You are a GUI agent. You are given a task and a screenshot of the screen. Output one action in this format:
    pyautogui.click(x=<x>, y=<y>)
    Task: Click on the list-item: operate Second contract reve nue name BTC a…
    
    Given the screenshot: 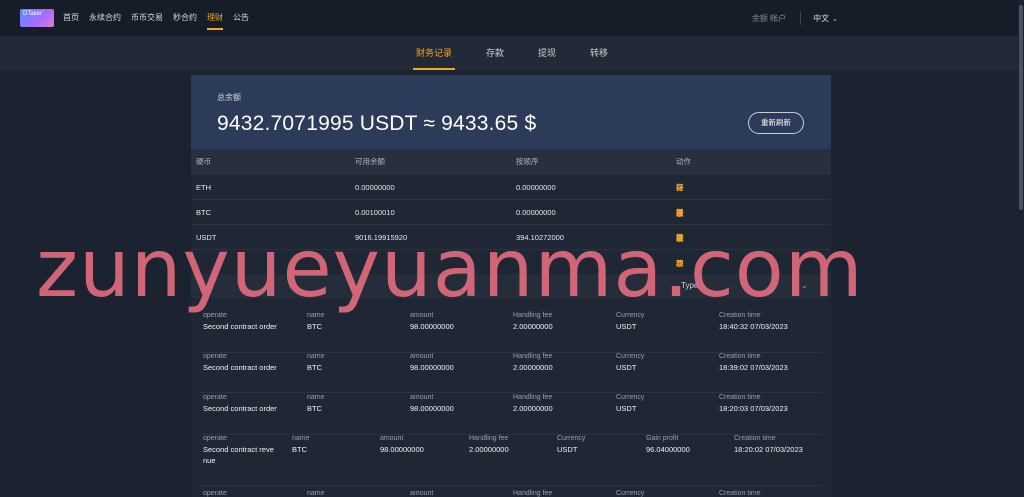 What is the action you would take?
    pyautogui.click(x=511, y=460)
    